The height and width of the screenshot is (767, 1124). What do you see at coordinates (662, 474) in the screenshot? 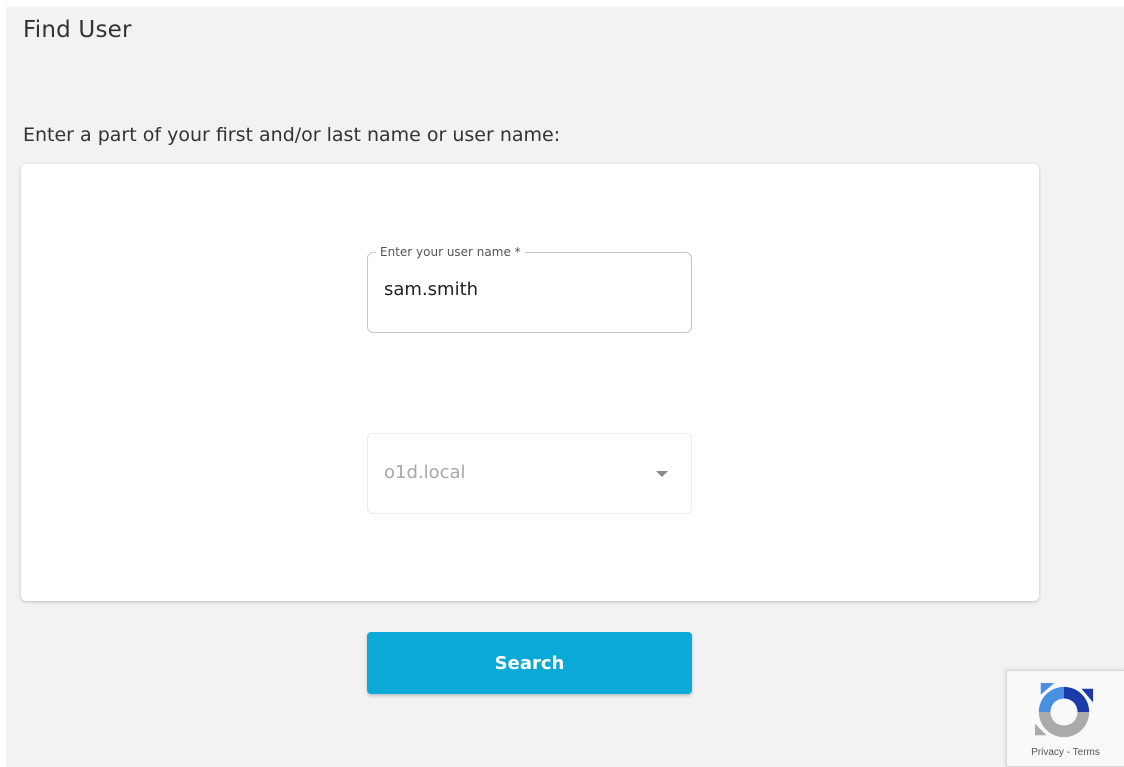
I see `caret-down-icon` at bounding box center [662, 474].